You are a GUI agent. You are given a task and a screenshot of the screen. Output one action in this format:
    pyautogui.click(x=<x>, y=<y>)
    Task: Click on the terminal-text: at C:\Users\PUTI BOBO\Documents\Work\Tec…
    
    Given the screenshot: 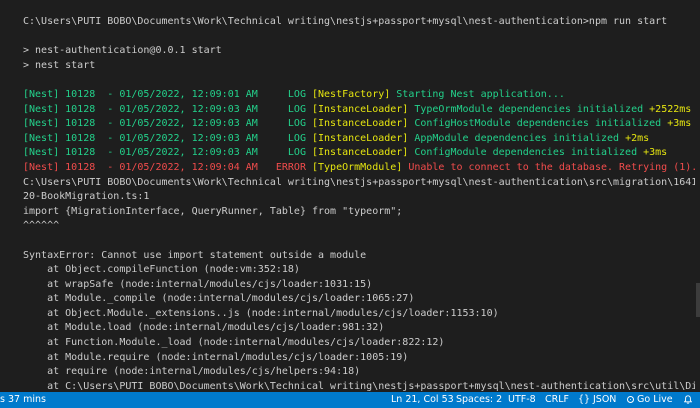 What is the action you would take?
    pyautogui.click(x=359, y=386)
    